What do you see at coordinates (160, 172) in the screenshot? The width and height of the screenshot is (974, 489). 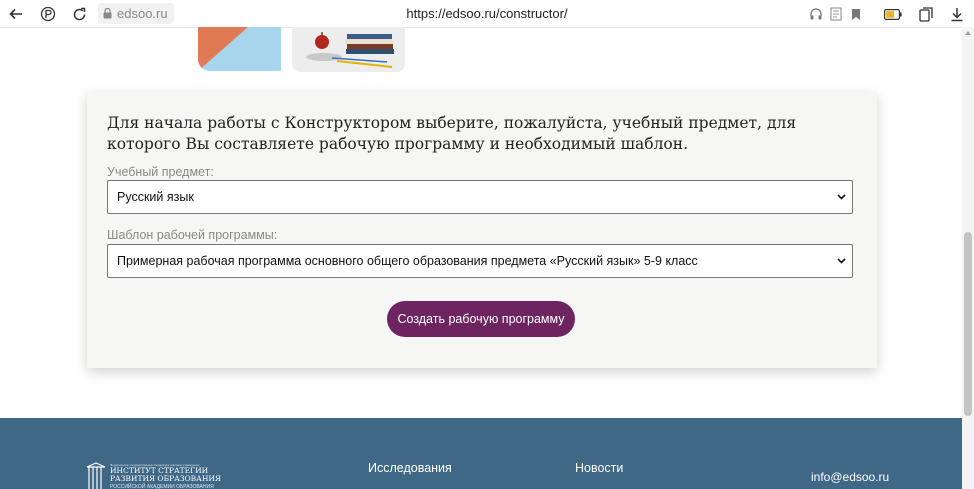 I see `subject-label: Учебный предмет:` at bounding box center [160, 172].